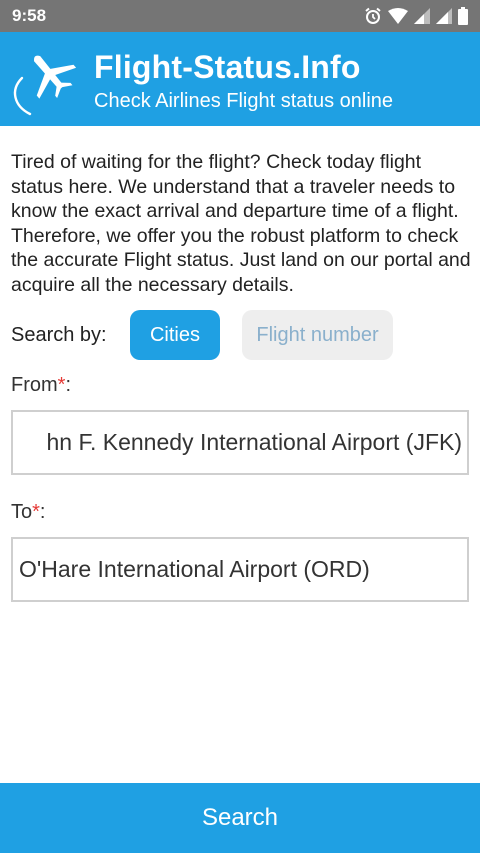 The image size is (480, 853). I want to click on from-label-text: From, so click(34, 385).